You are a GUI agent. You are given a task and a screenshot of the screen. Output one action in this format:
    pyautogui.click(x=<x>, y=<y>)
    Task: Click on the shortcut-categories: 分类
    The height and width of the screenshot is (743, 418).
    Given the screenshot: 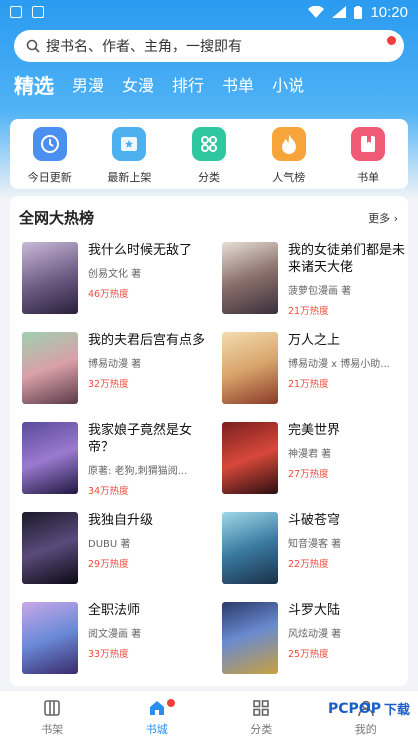 What is the action you would take?
    pyautogui.click(x=209, y=154)
    